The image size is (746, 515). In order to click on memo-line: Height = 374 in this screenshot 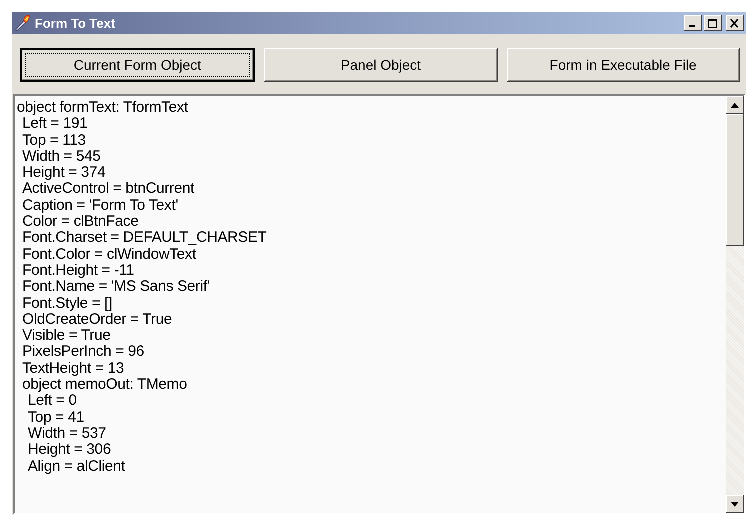, I will do `click(64, 173)`.